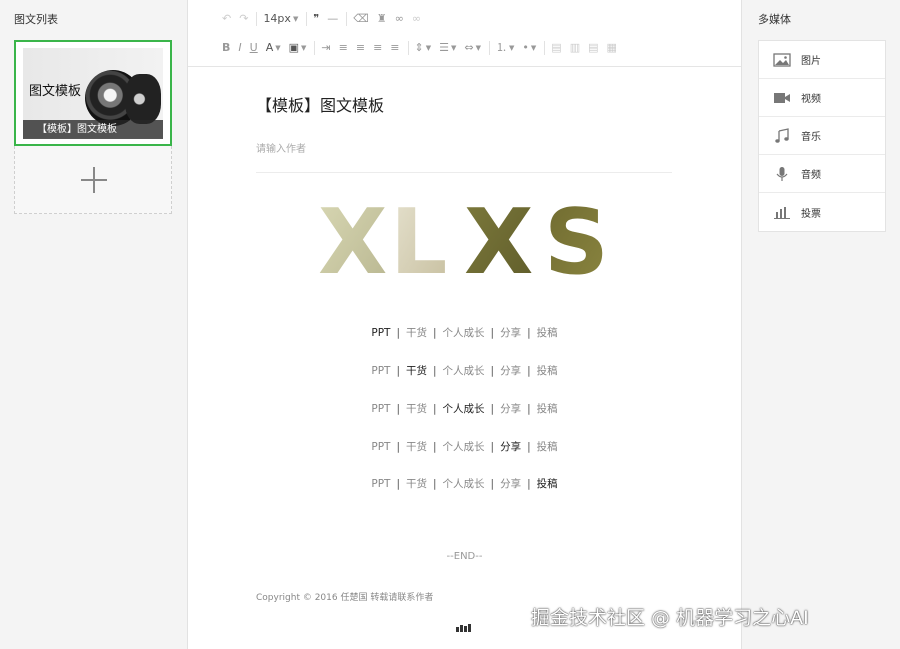 Image resolution: width=900 pixels, height=649 pixels. Describe the element at coordinates (226, 48) in the screenshot. I see `bold-icon: B` at that location.